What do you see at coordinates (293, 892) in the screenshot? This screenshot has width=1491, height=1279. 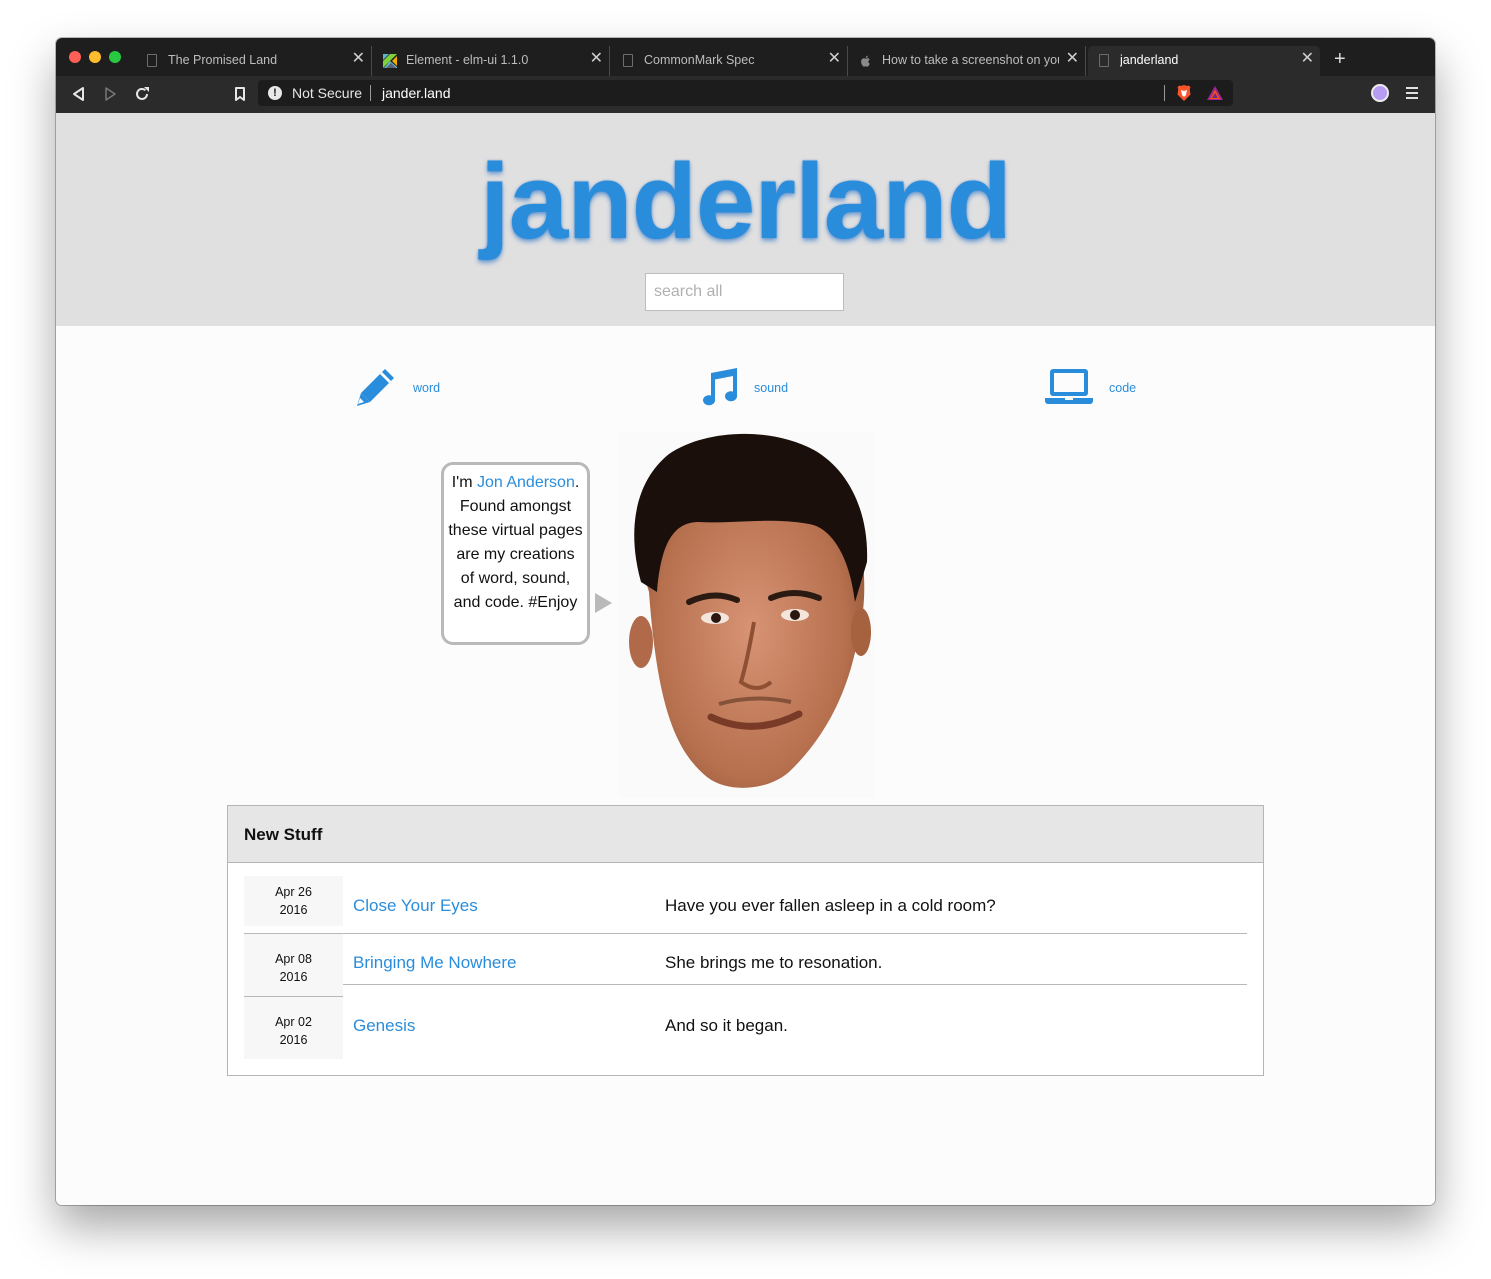 I see `post-date-day: Apr 26` at bounding box center [293, 892].